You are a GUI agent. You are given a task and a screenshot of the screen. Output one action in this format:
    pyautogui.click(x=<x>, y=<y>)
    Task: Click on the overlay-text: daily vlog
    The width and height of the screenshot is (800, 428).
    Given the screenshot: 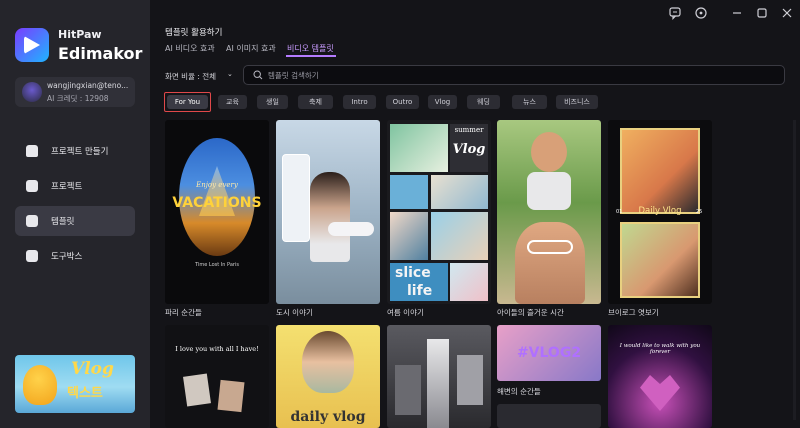 What is the action you would take?
    pyautogui.click(x=328, y=417)
    